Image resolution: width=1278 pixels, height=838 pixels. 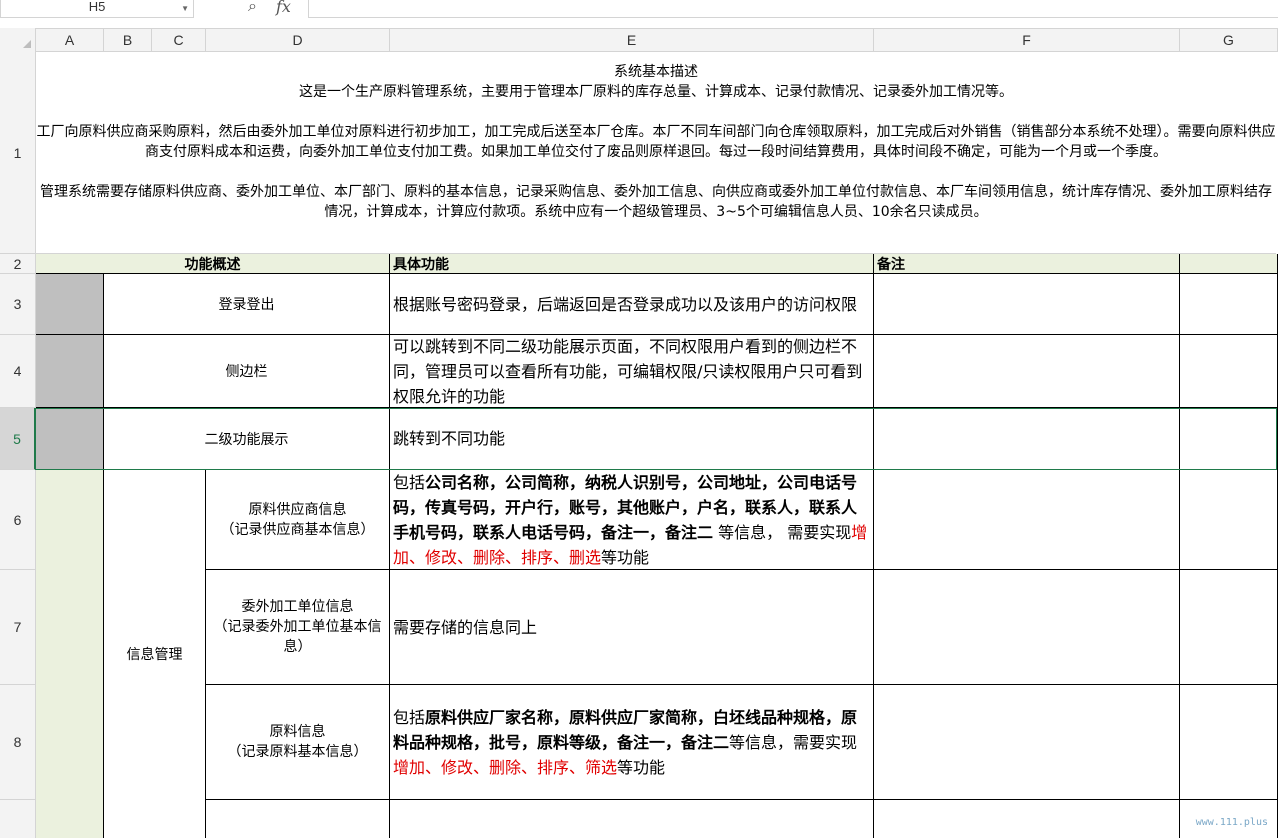 I want to click on header-func-overview-label: 功能概述, so click(x=212, y=264).